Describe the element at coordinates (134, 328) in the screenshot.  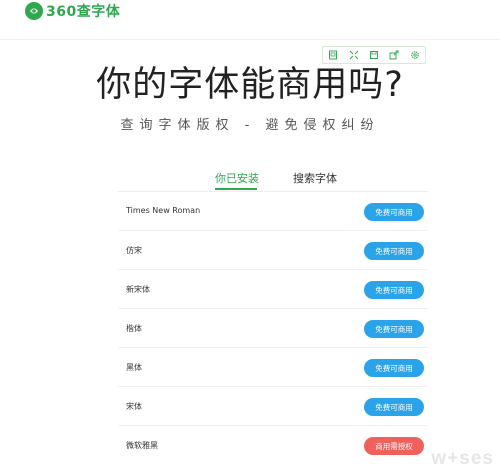
I see `font-name: 楷体` at that location.